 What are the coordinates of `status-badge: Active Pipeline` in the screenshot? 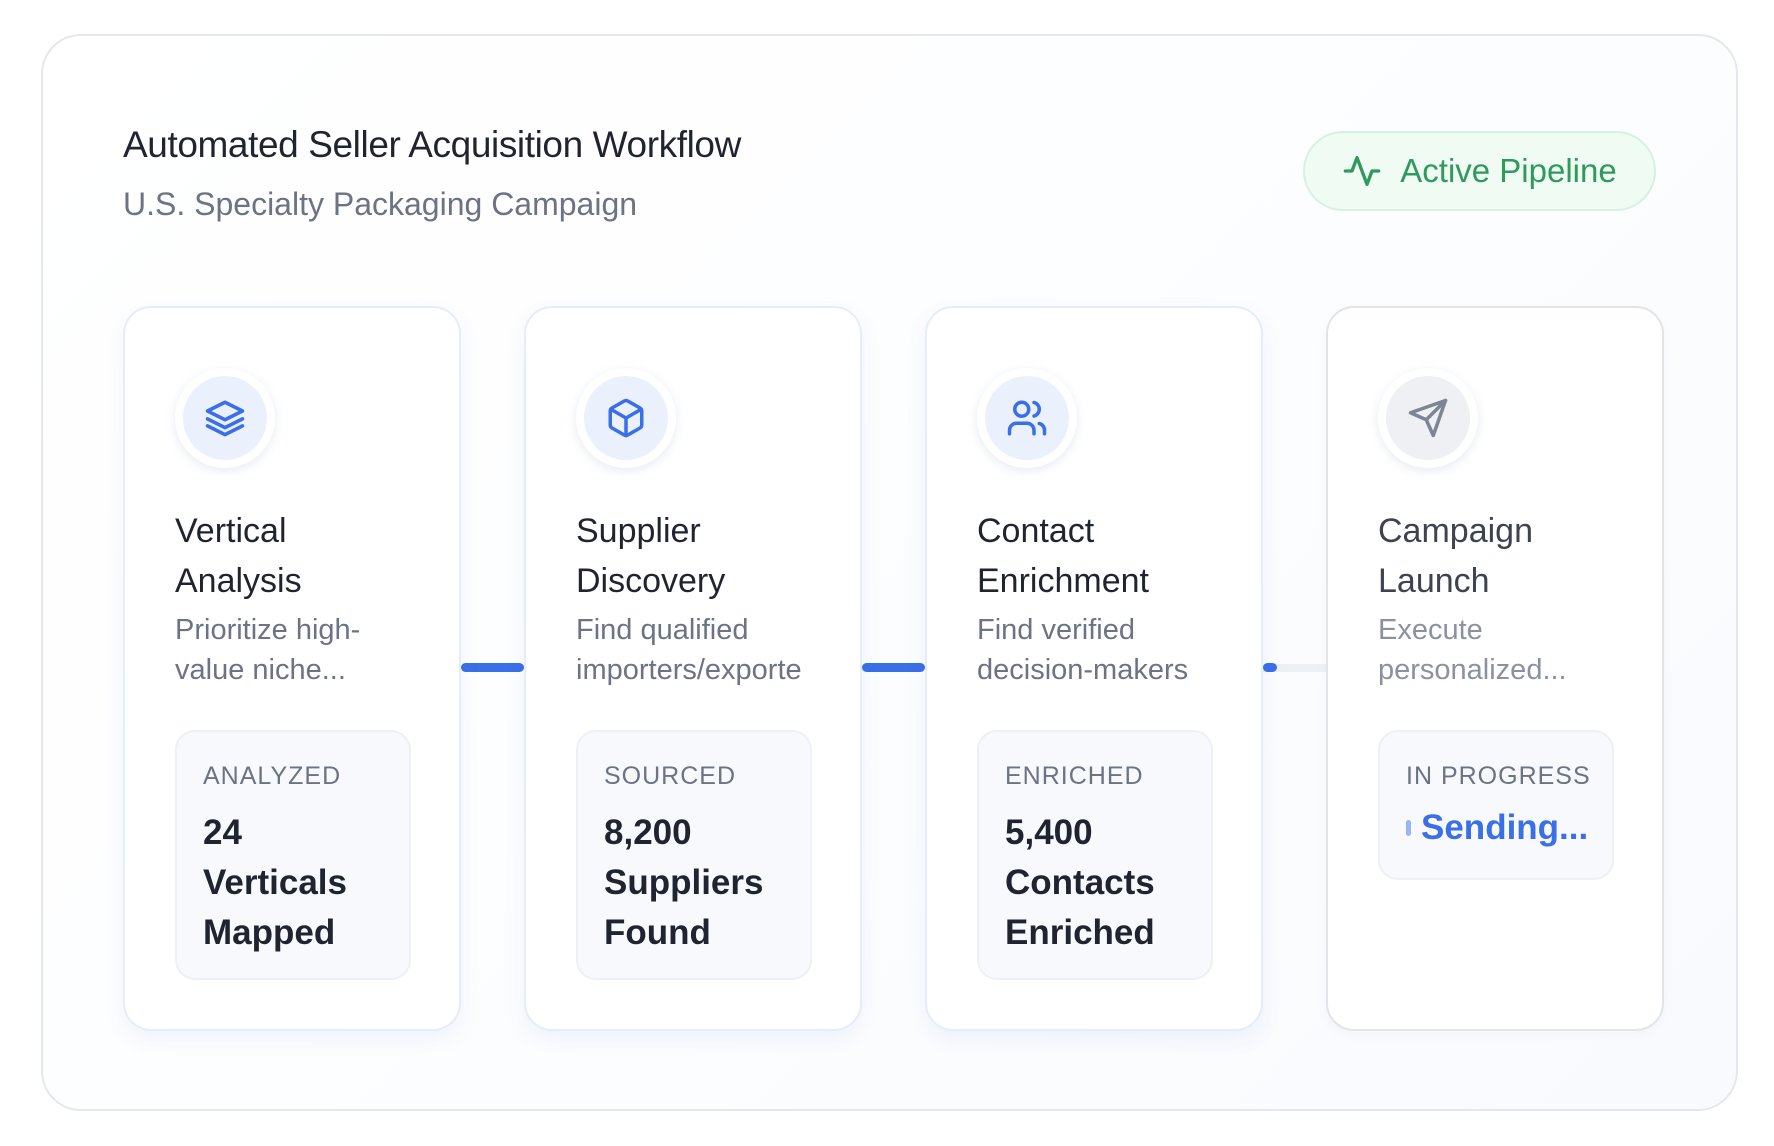 It's located at (1479, 171).